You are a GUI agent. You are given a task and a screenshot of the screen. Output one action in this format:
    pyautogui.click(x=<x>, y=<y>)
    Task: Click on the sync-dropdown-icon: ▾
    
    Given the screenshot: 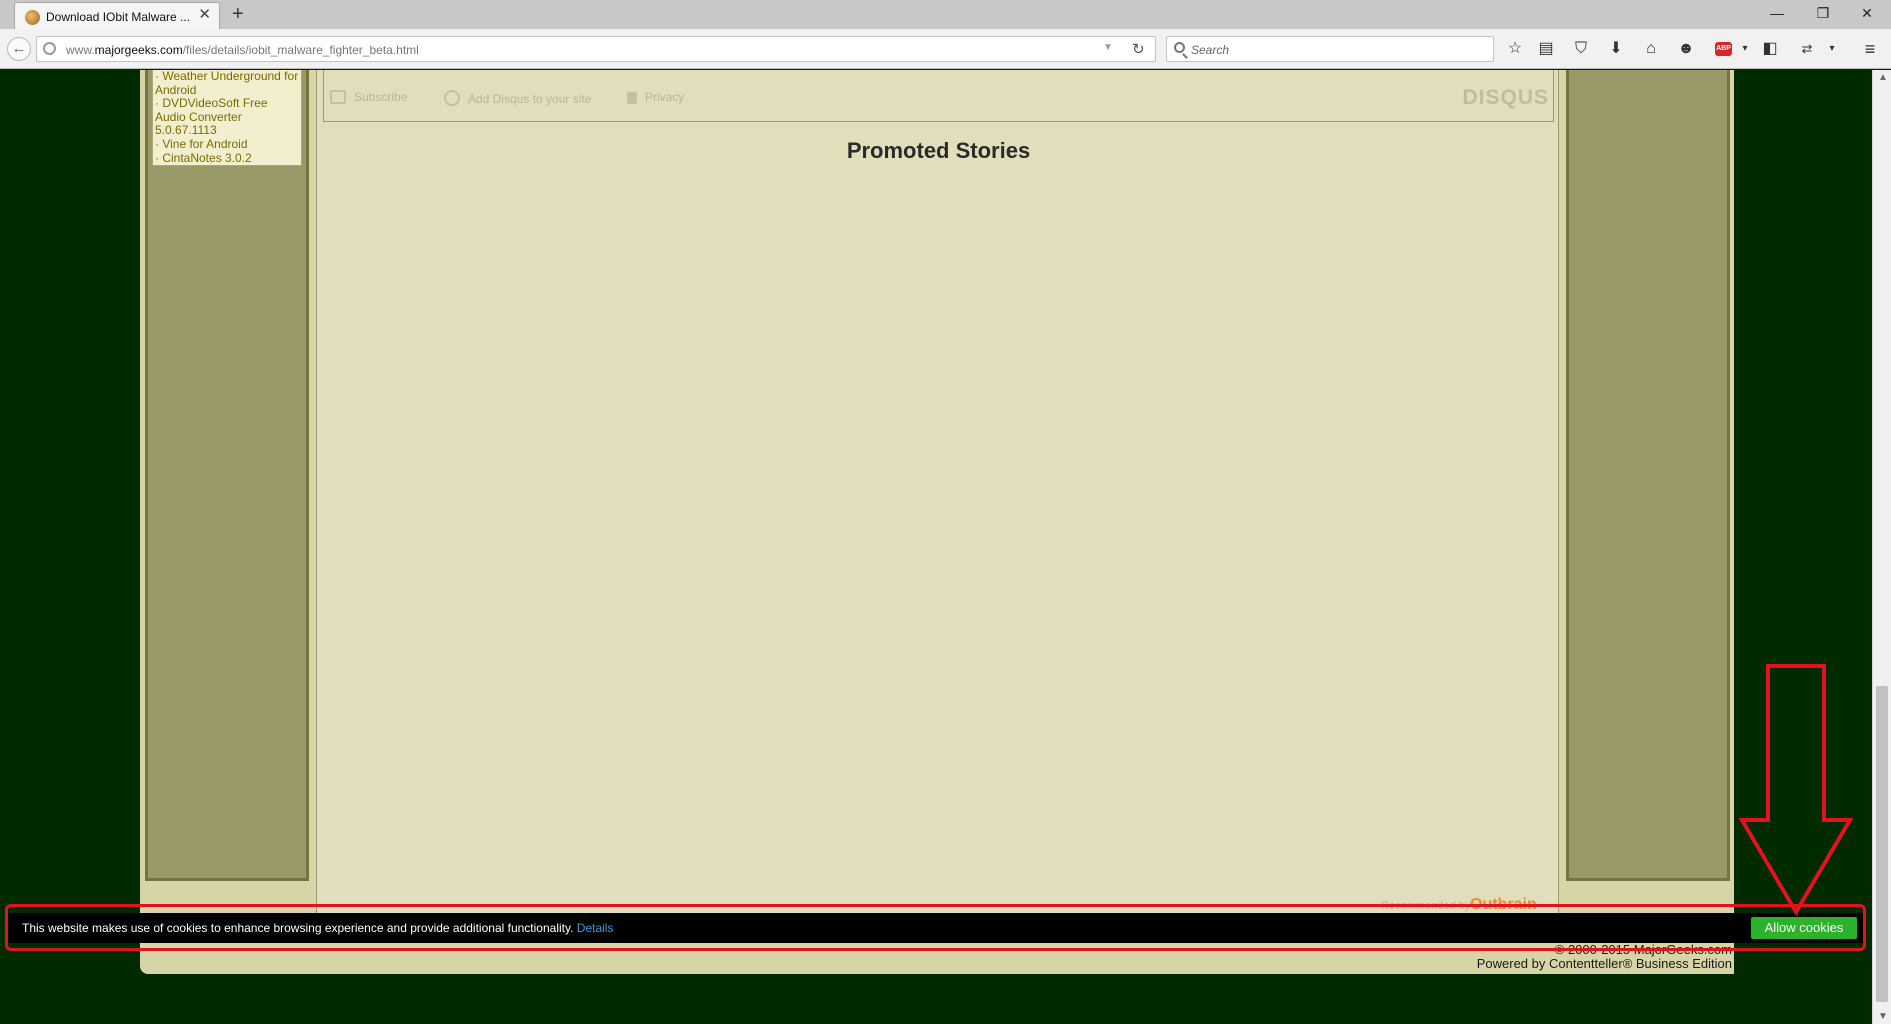 What is the action you would take?
    pyautogui.click(x=1832, y=49)
    